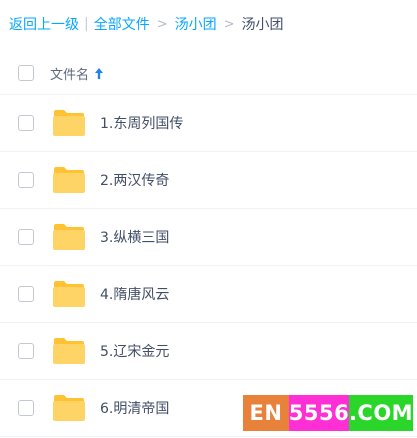  I want to click on back-link: 返回上一级, so click(44, 24).